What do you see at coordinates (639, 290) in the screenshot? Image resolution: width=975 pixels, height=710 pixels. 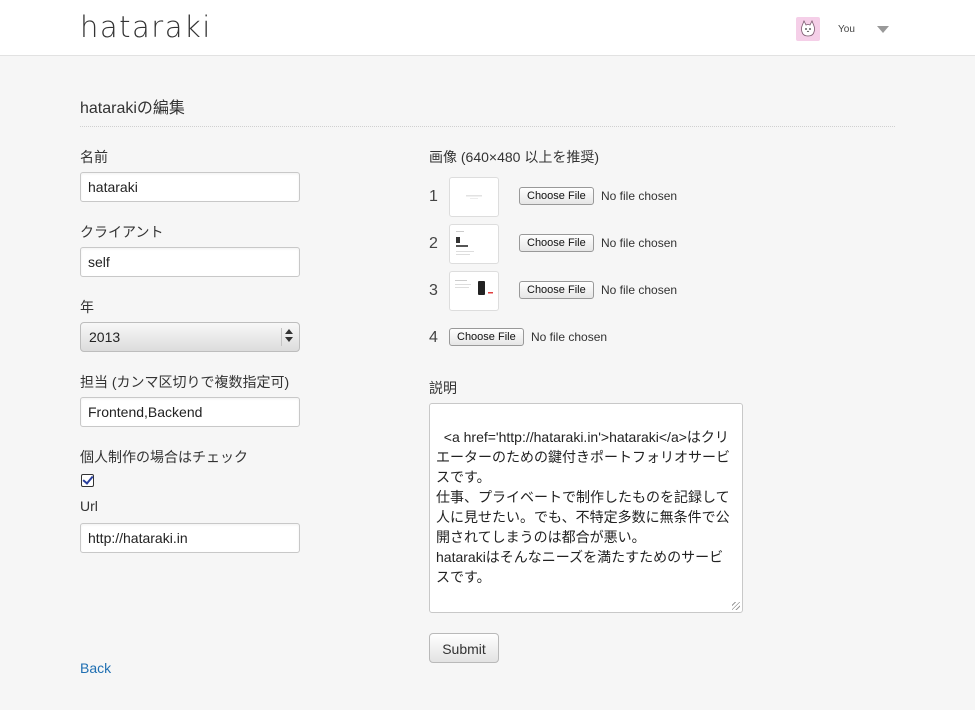 I see `file-status-3: No file chosen` at bounding box center [639, 290].